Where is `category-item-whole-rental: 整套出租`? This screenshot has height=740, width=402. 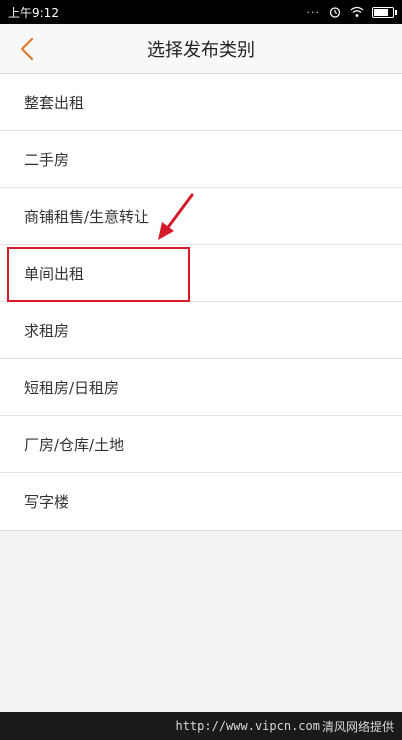 category-item-whole-rental: 整套出租 is located at coordinates (201, 102).